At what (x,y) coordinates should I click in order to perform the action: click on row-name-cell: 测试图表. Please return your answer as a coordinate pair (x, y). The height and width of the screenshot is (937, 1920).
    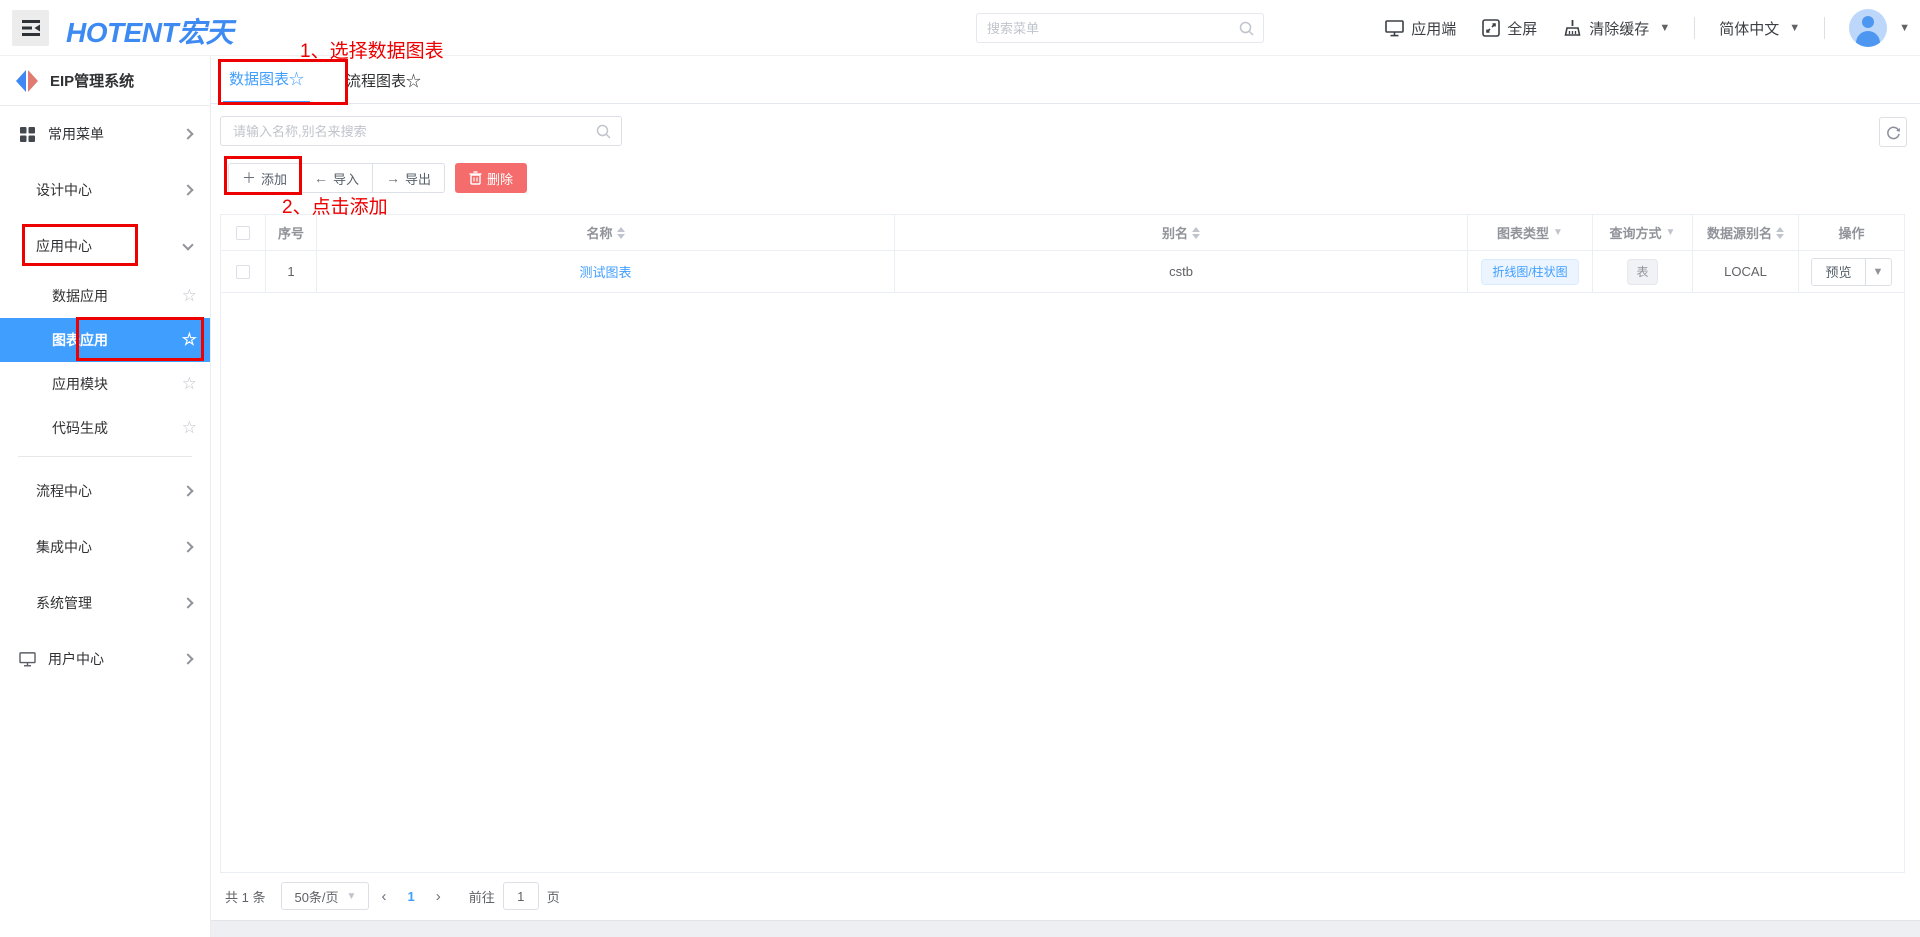
    Looking at the image, I should click on (606, 272).